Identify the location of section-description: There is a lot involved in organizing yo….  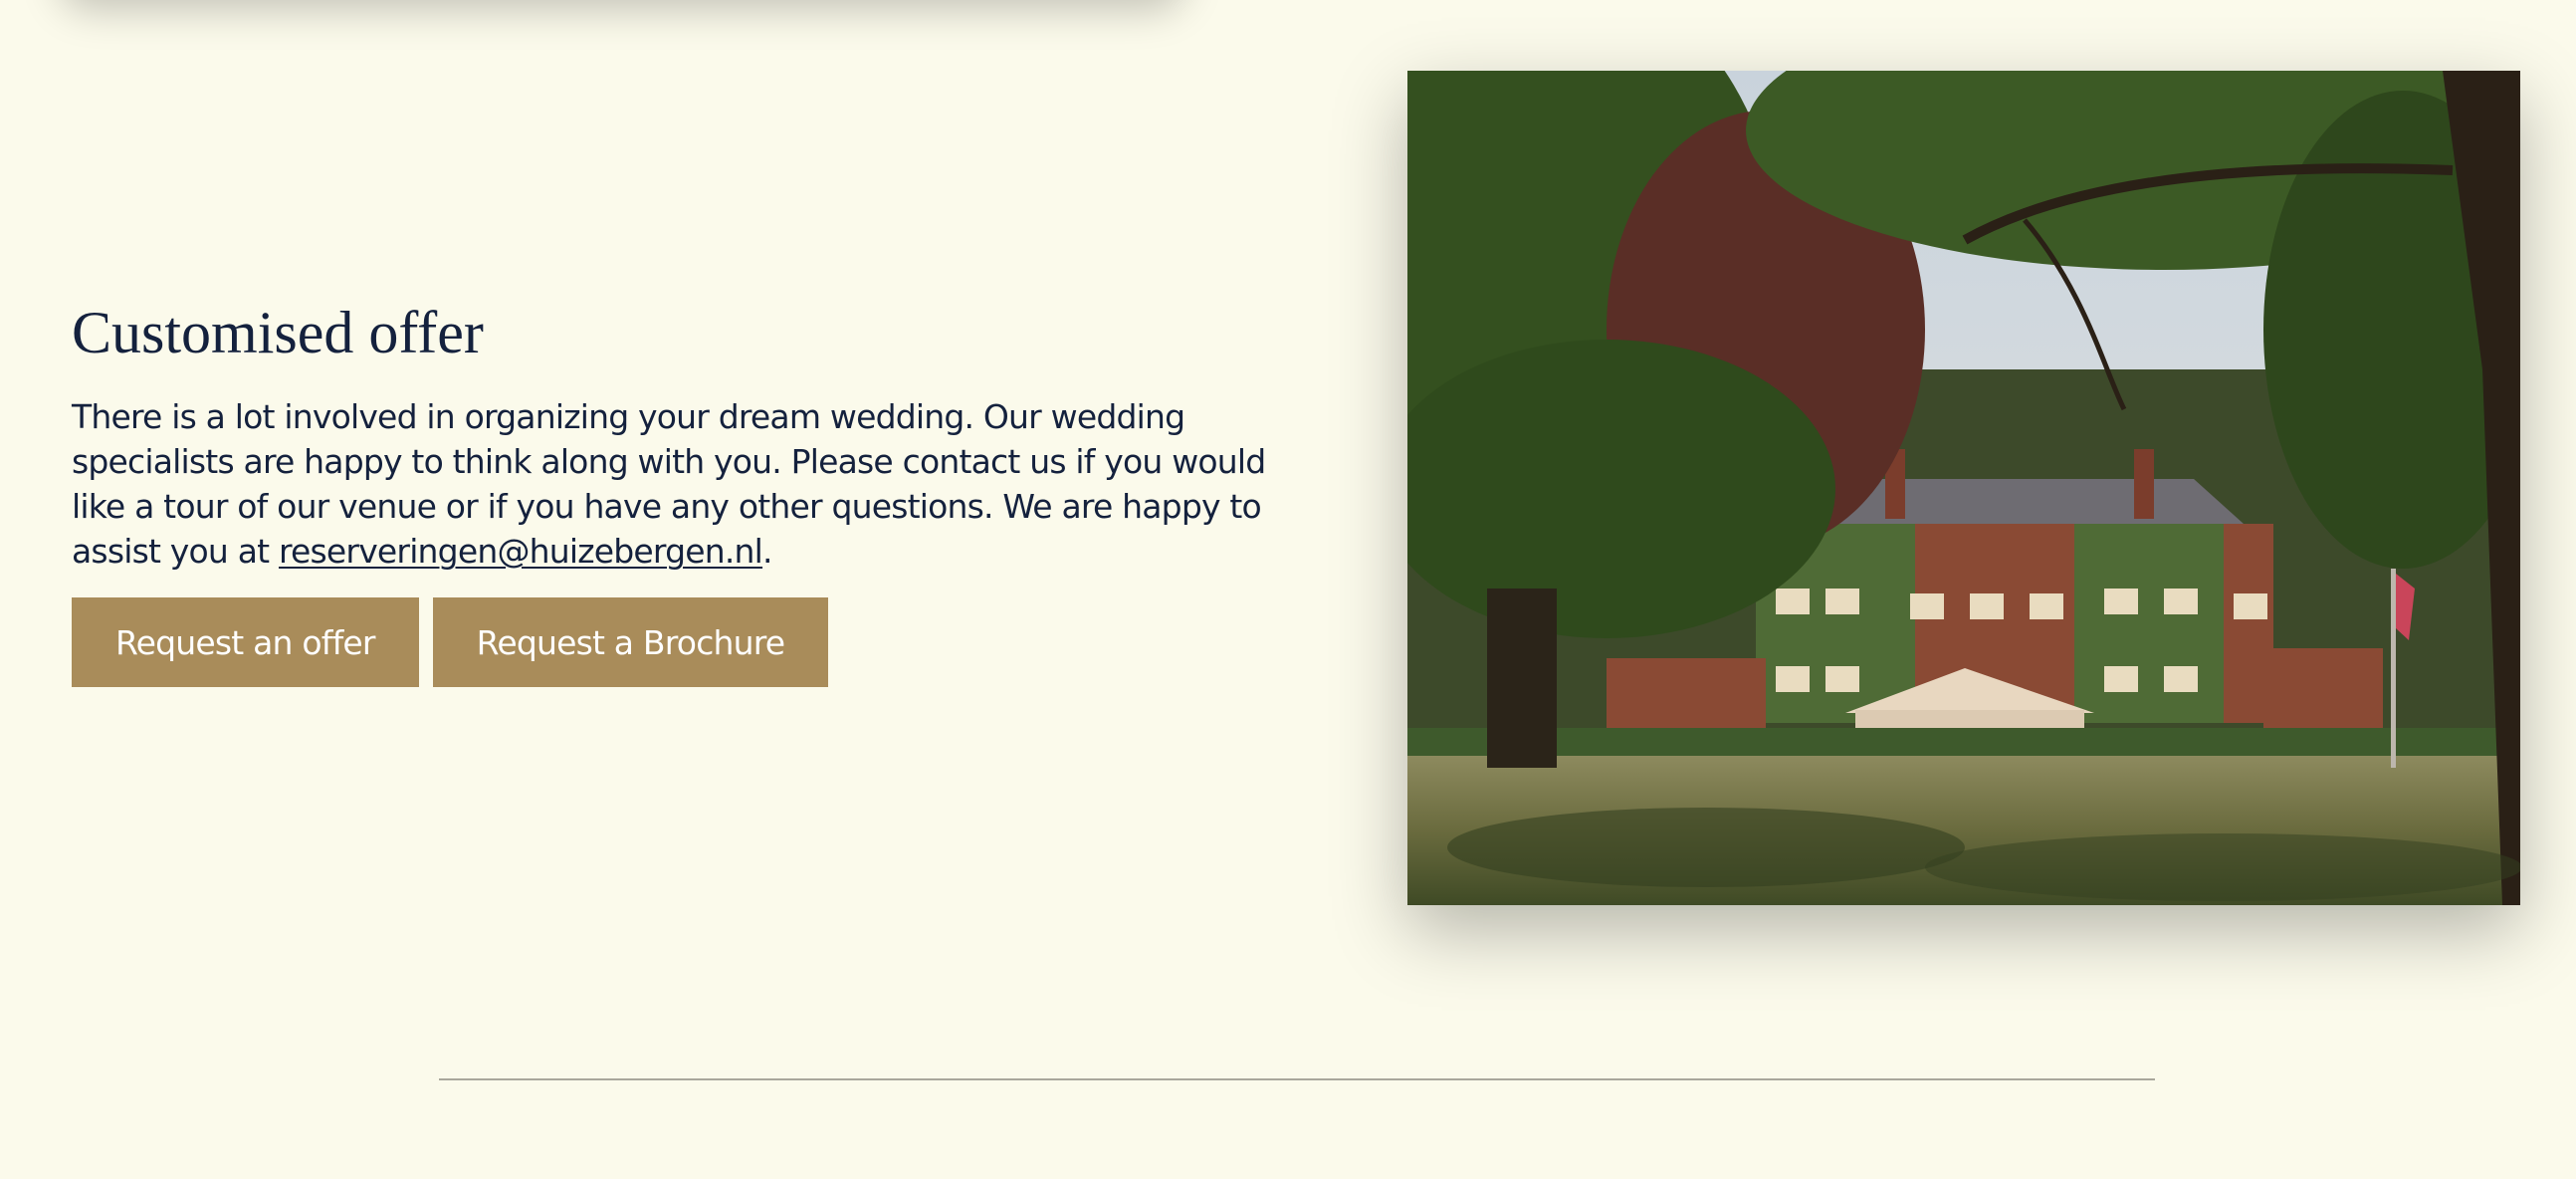
(684, 484).